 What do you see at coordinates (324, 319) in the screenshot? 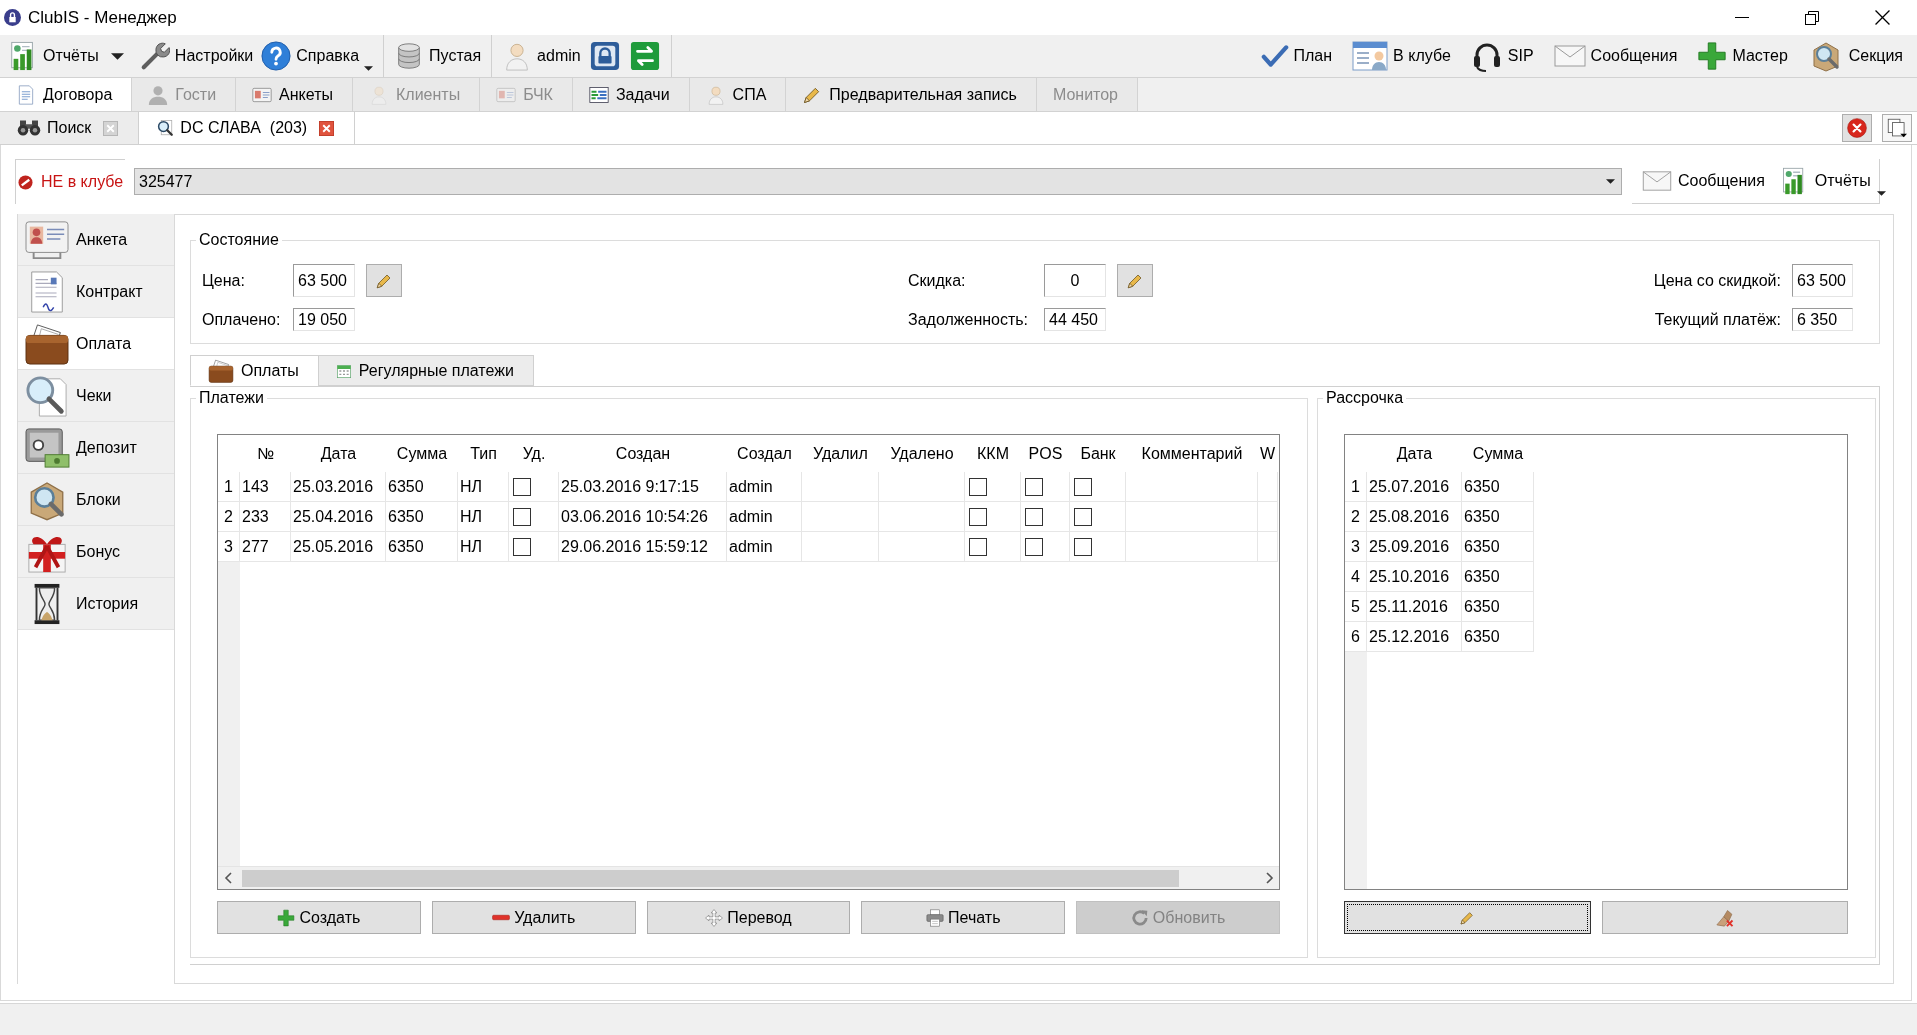
I see `input-field: 19 050` at bounding box center [324, 319].